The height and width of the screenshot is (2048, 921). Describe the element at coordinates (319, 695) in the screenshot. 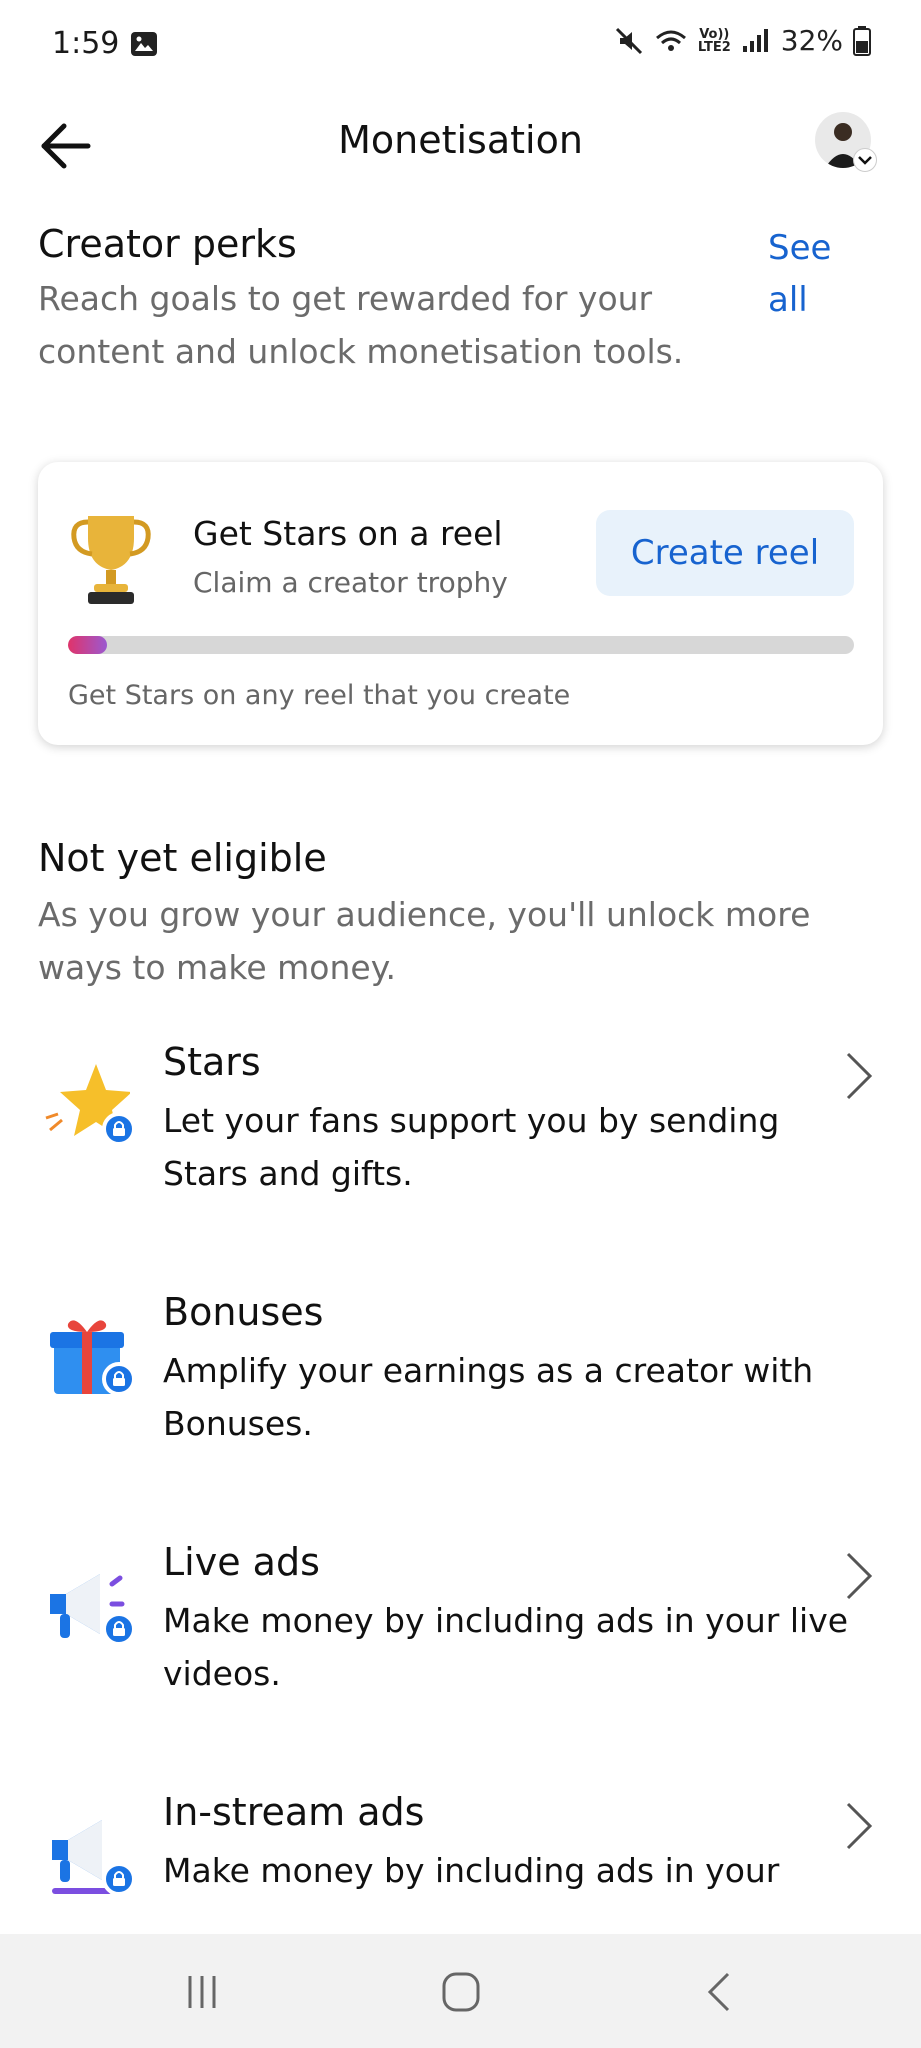

I see `perk-hint: Get Stars on any reel that you create` at that location.